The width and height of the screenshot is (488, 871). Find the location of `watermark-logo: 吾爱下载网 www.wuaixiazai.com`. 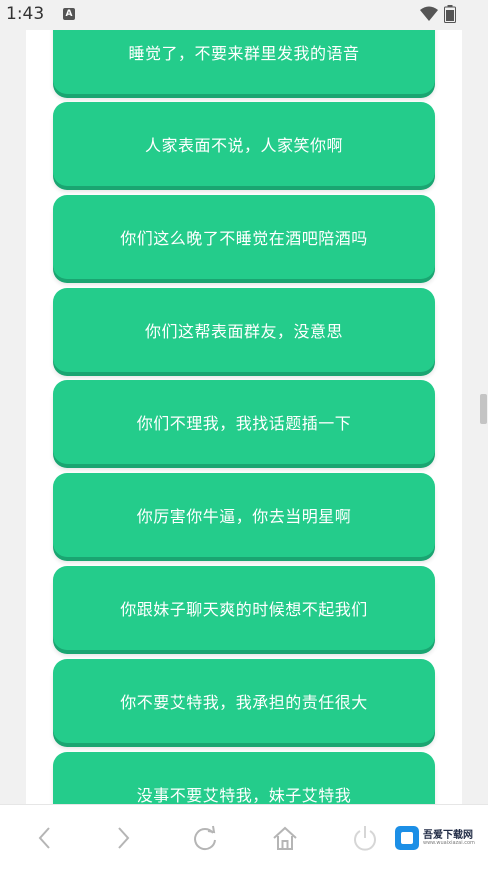

watermark-logo: 吾爱下载网 www.wuaixiazai.com is located at coordinates (438, 838).